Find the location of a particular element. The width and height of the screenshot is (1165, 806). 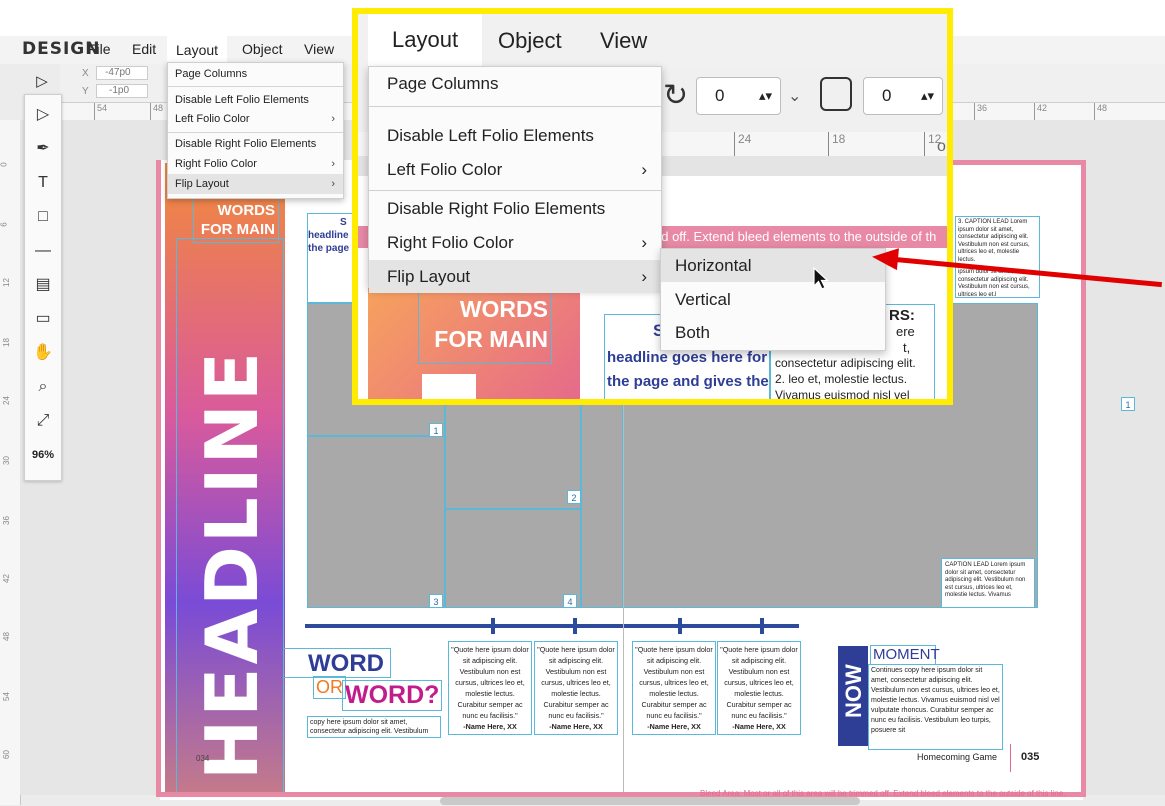

zoom-icon: ⌕ is located at coordinates (43, 387).